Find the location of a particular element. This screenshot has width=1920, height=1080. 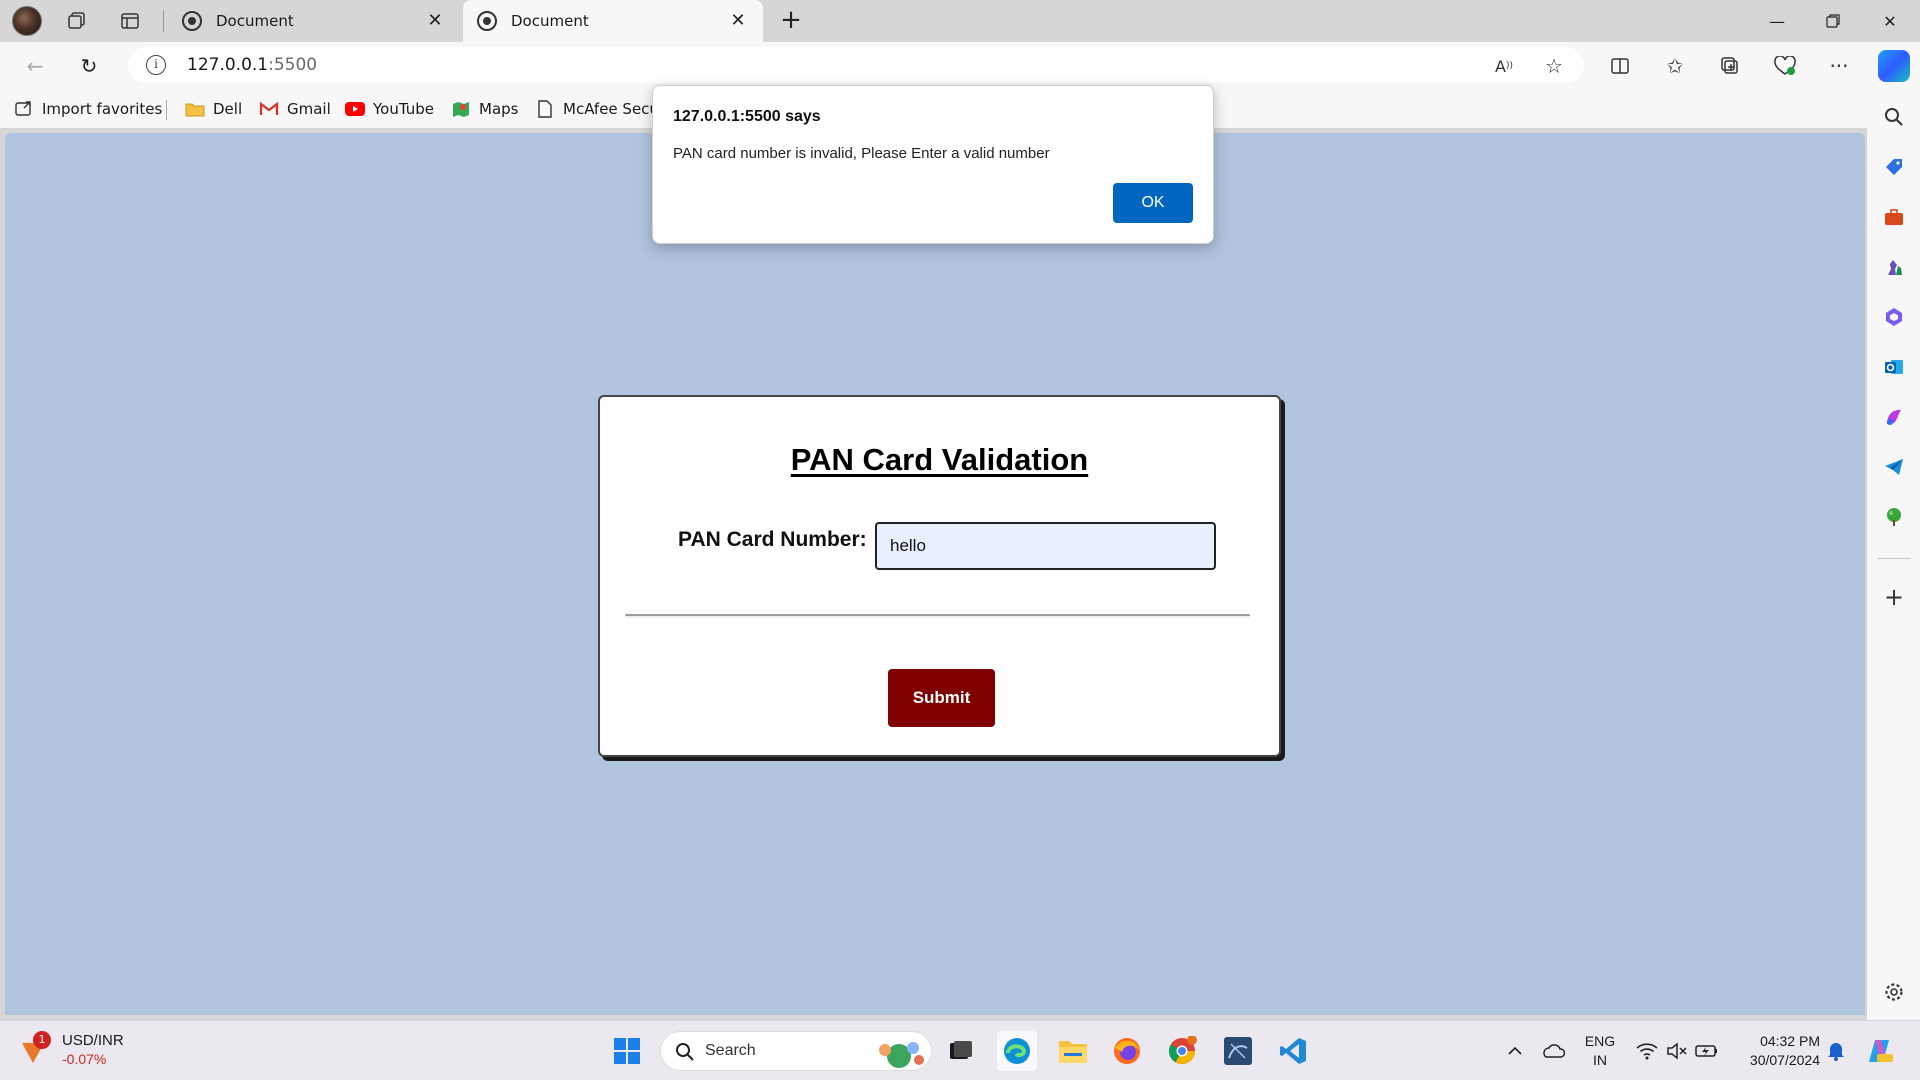

back-icon: ← is located at coordinates (35, 66).